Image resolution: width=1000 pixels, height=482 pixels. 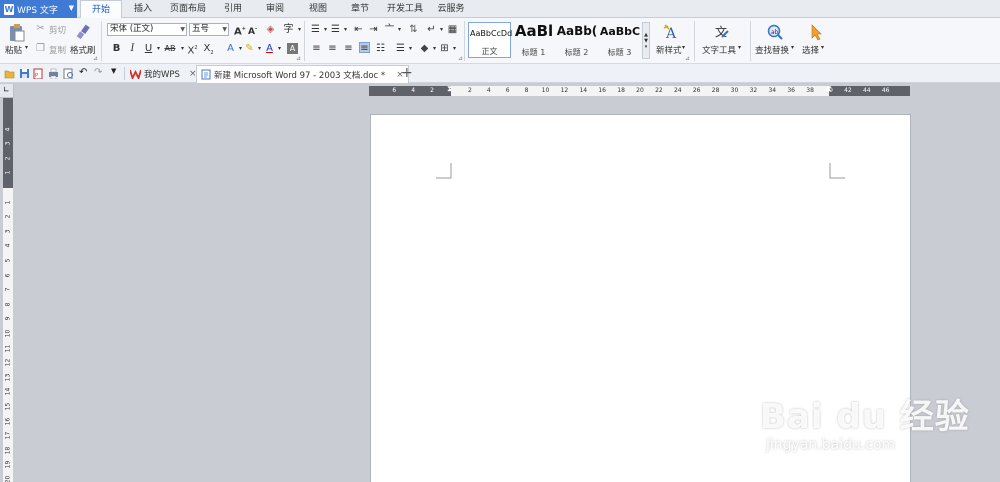 I want to click on tab-cloud: 云服务, so click(x=451, y=9).